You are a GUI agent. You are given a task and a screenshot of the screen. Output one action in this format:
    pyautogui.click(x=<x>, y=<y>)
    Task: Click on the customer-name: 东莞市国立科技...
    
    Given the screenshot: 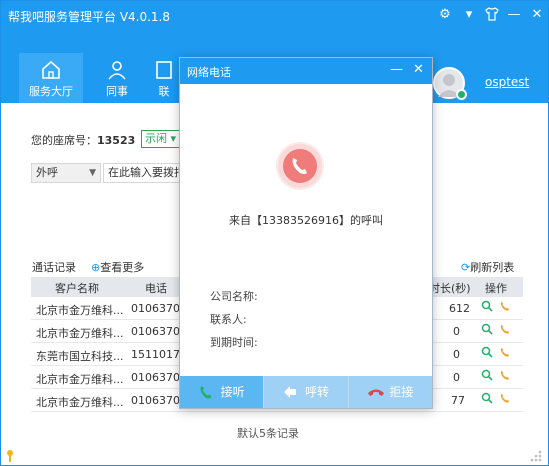 What is the action you would take?
    pyautogui.click(x=80, y=356)
    